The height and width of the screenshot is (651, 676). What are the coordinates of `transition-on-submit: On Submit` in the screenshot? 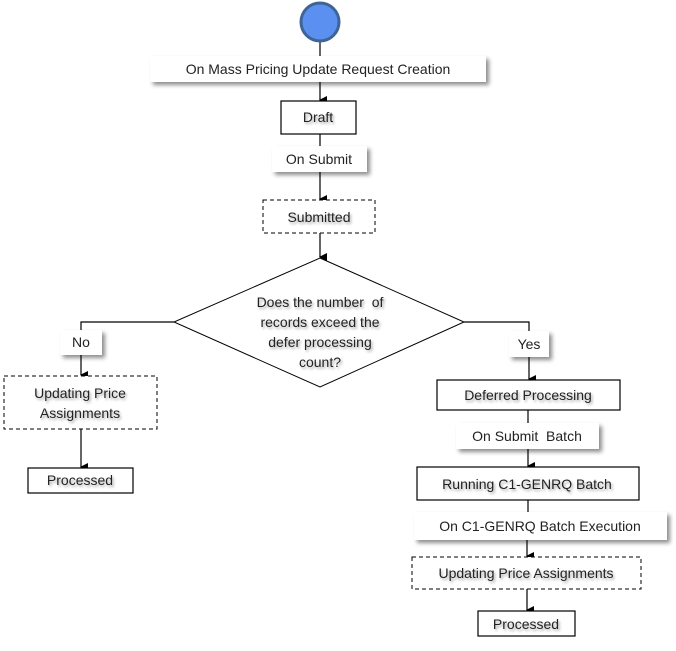 It's located at (319, 159).